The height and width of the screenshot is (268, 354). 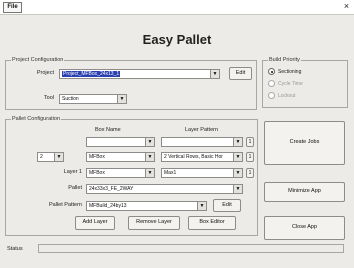 I want to click on box-name-header: Box Name, so click(x=108, y=130).